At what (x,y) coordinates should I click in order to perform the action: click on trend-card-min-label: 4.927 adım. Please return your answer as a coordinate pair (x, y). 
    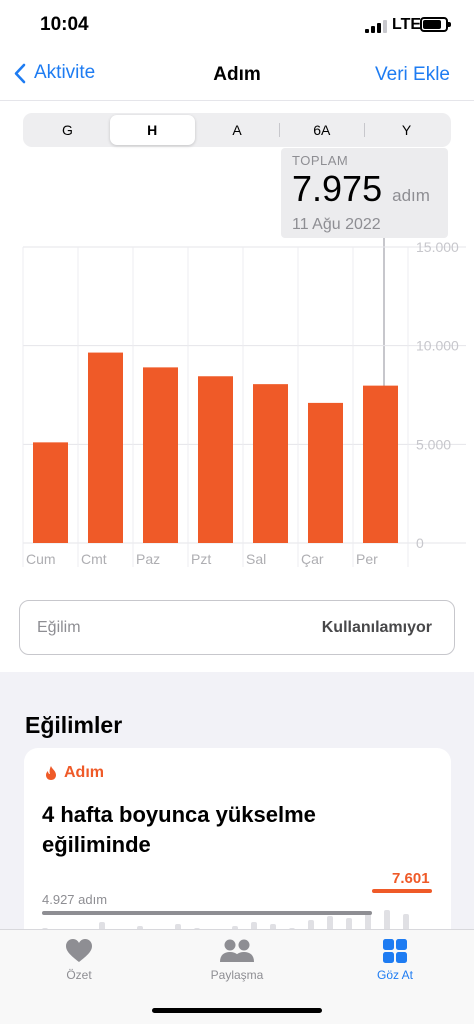
    Looking at the image, I should click on (75, 899).